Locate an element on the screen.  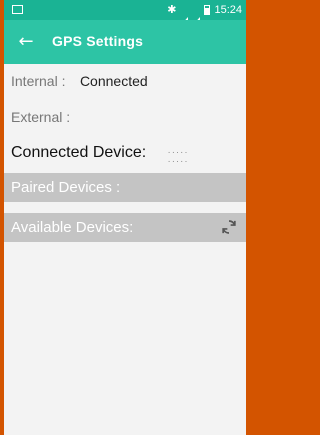
external-label: External : is located at coordinates (41, 117).